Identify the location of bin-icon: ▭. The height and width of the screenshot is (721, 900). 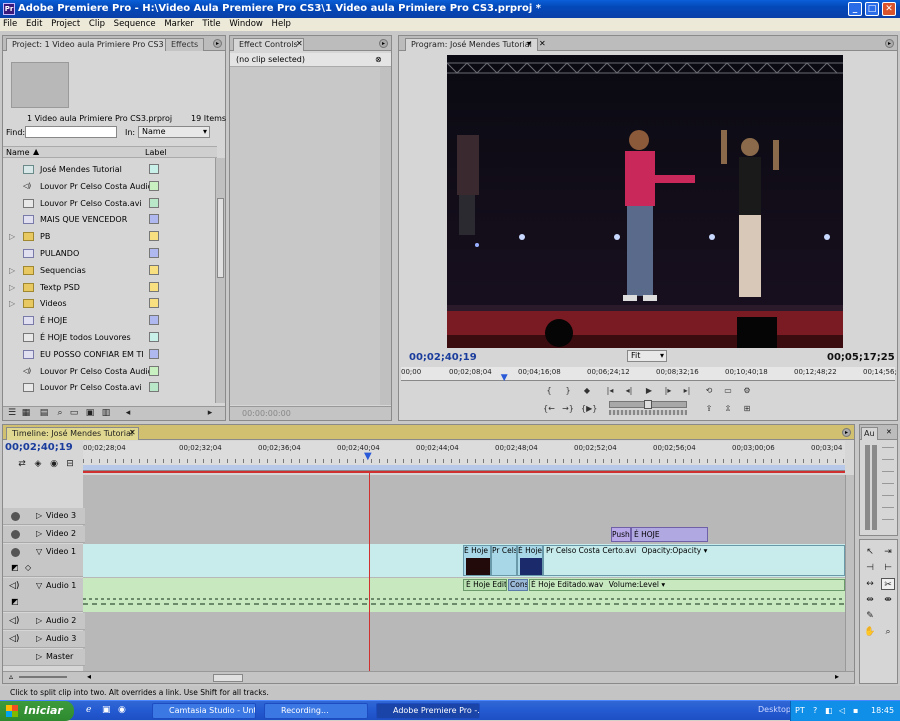
(74, 413).